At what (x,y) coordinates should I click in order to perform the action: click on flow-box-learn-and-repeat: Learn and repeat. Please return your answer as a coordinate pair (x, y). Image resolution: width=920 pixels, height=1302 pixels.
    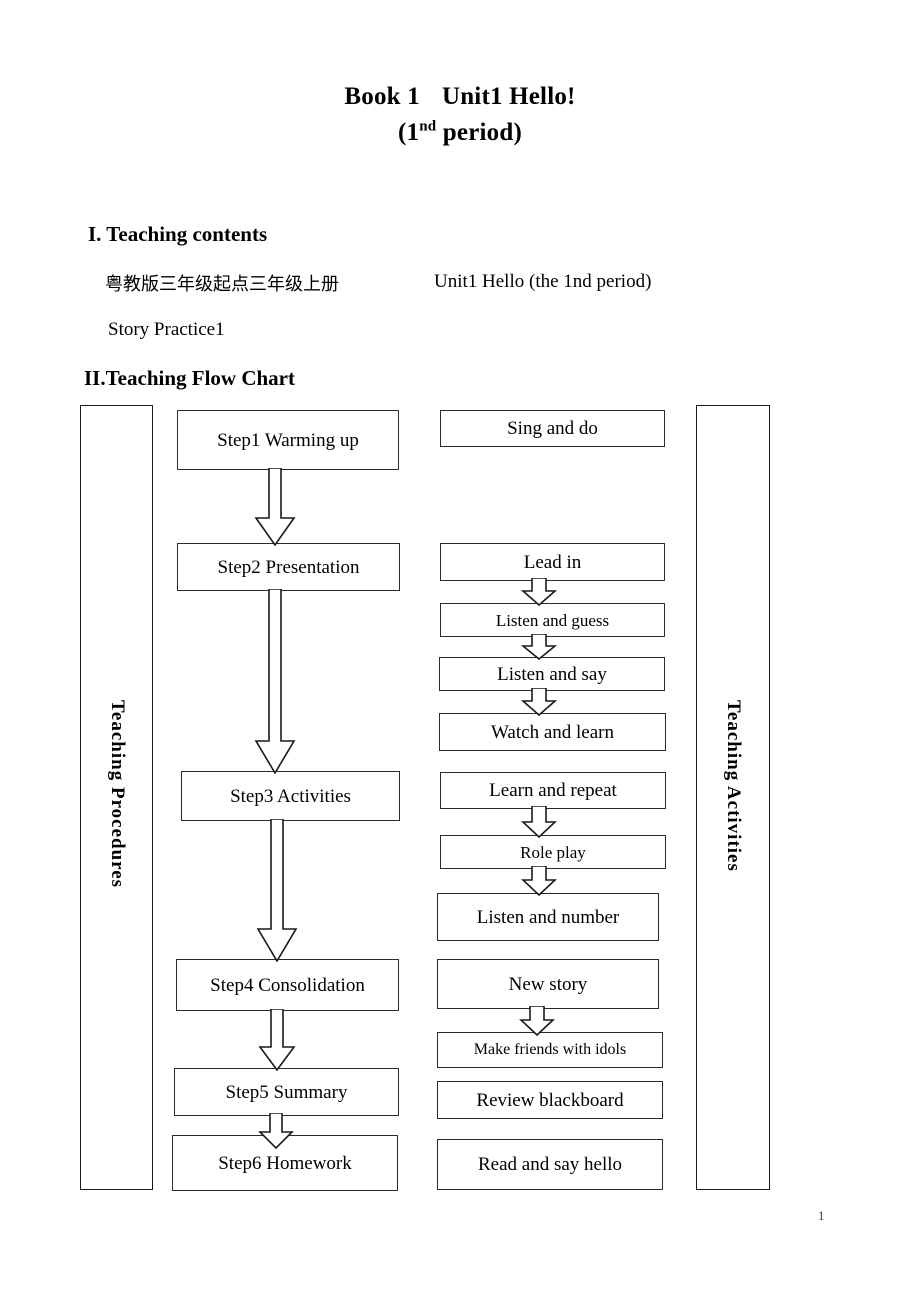
    Looking at the image, I should click on (553, 790).